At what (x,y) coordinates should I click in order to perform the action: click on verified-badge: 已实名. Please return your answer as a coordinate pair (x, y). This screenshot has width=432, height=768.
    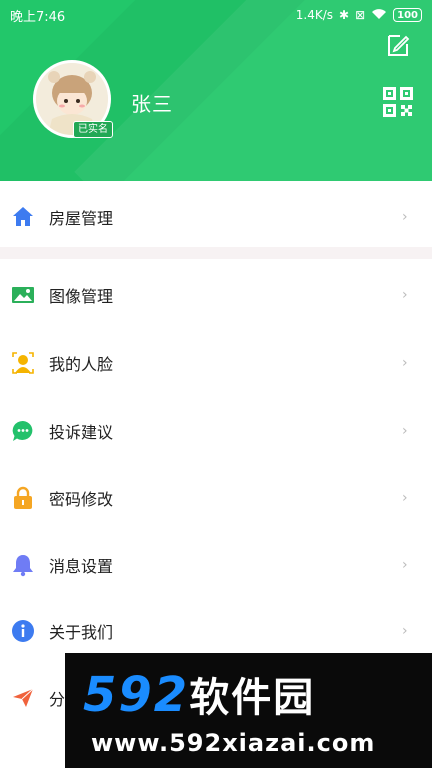
    Looking at the image, I should click on (93, 129).